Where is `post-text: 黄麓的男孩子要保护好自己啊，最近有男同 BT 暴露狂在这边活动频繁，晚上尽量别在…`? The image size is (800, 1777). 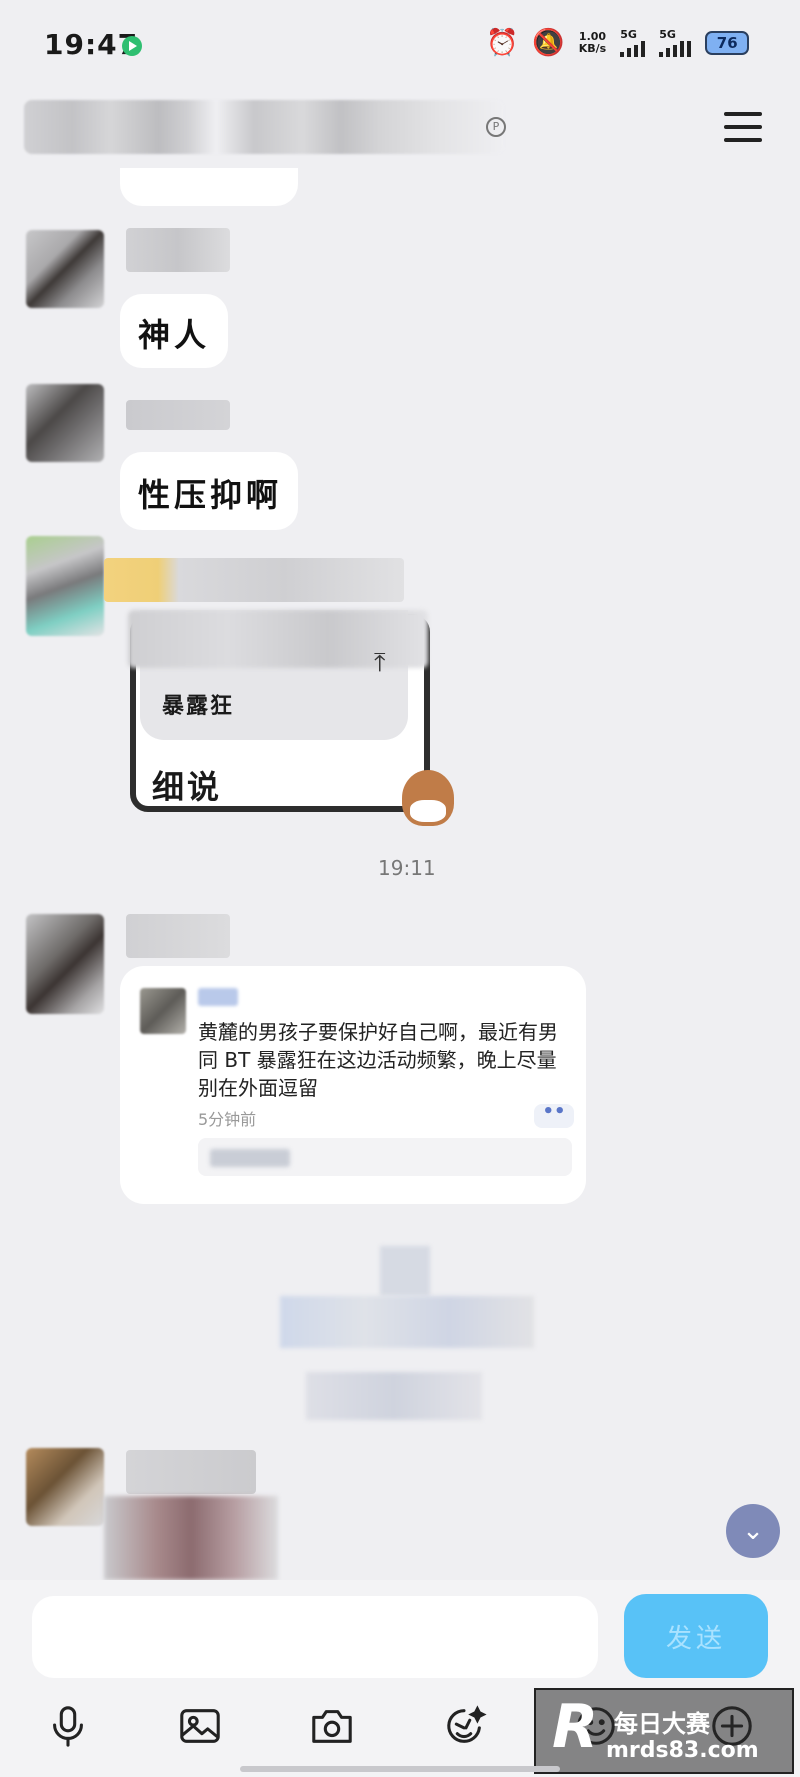 post-text: 黄麓的男孩子要保护好自己啊，最近有男同 BT 暴露狂在这边活动频繁，晚上尽量别在… is located at coordinates (378, 1060).